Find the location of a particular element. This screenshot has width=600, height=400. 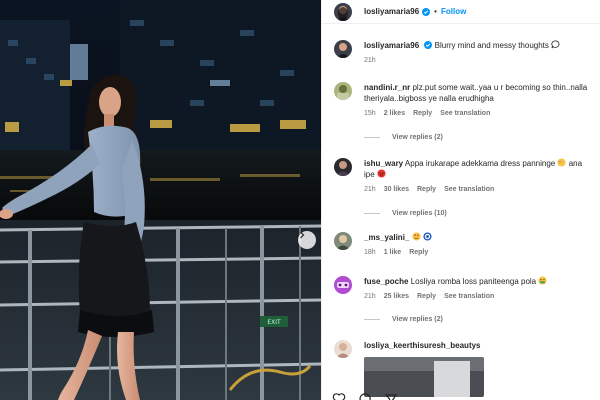

next-photo-button is located at coordinates (307, 240).